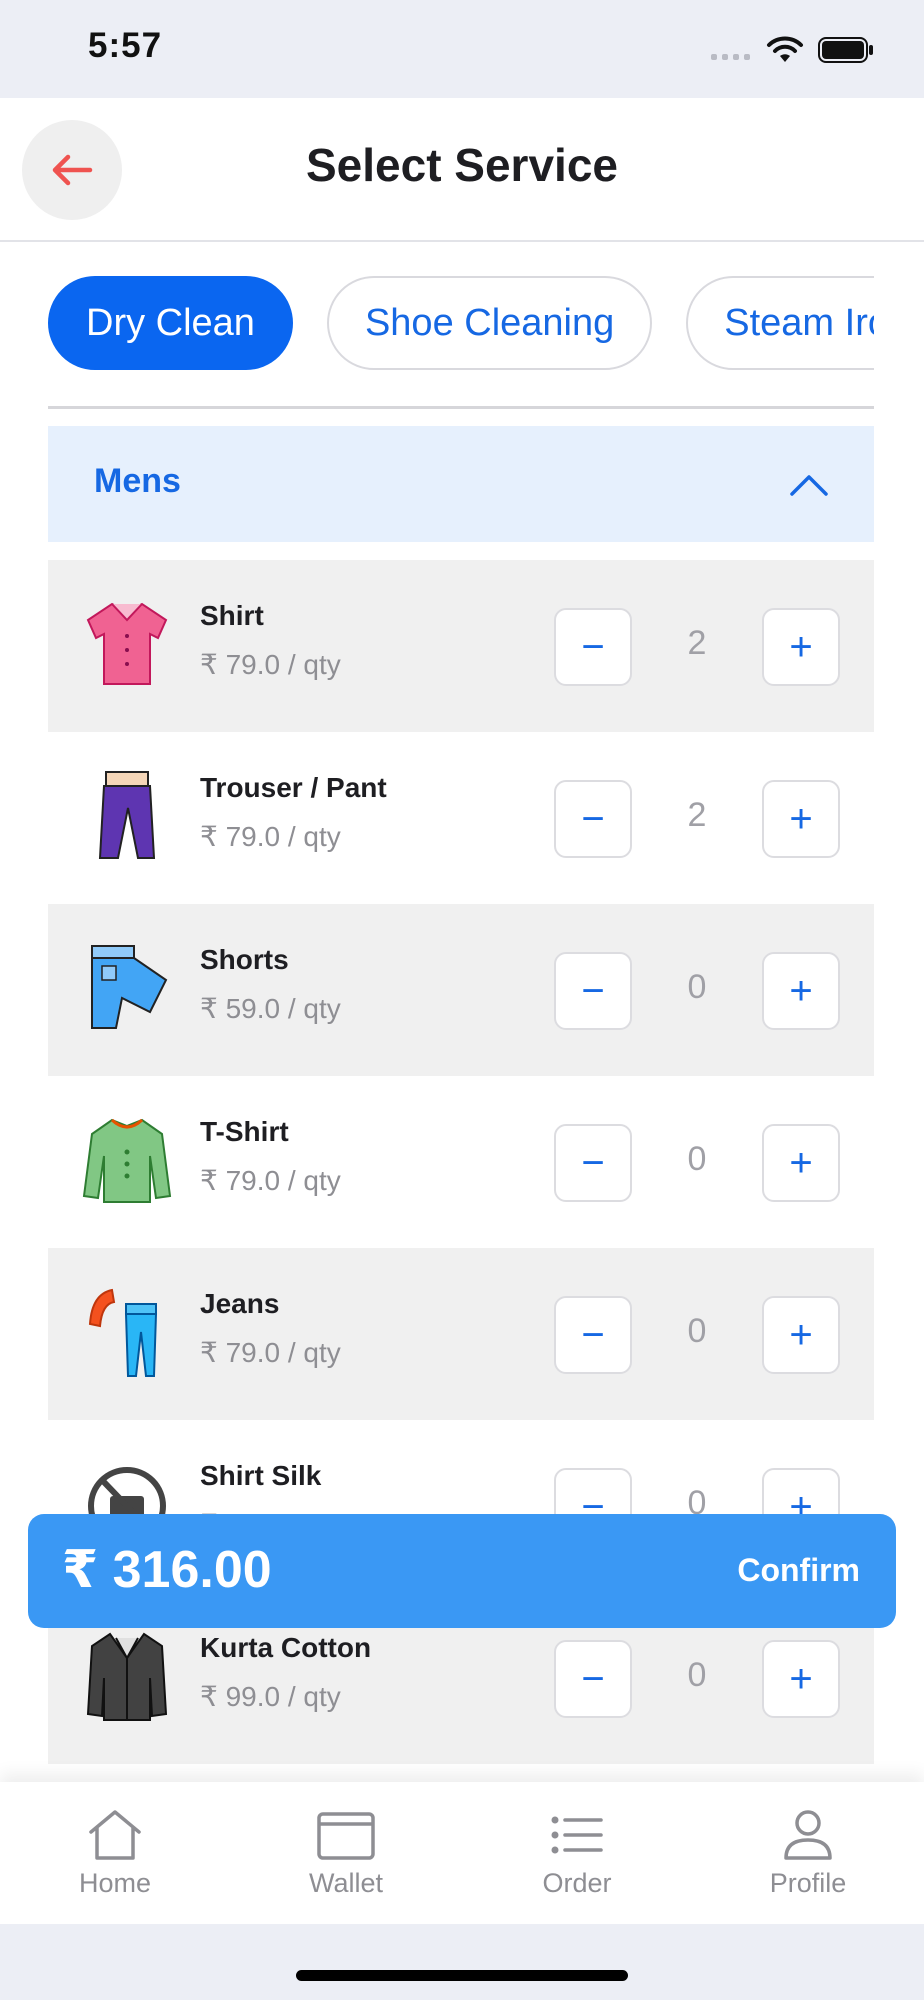 This screenshot has height=2000, width=924. What do you see at coordinates (461, 165) in the screenshot?
I see `page-title: Select Service` at bounding box center [461, 165].